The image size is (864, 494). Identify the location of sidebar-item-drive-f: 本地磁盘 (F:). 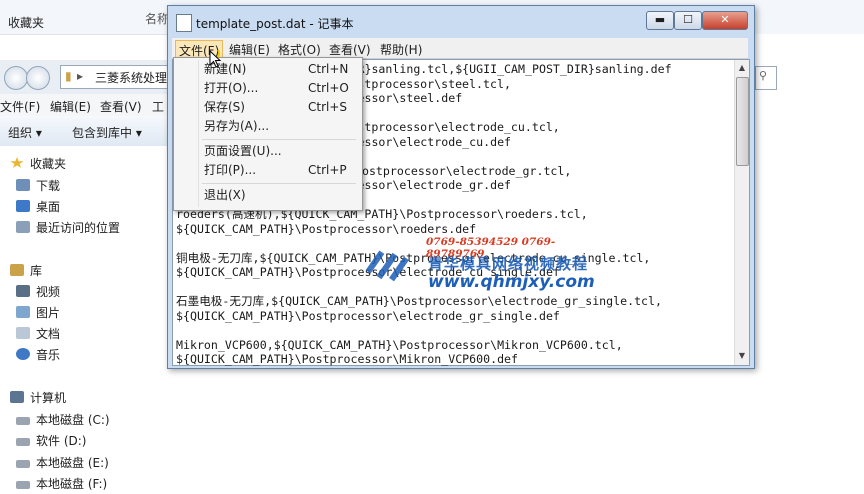
(61, 484).